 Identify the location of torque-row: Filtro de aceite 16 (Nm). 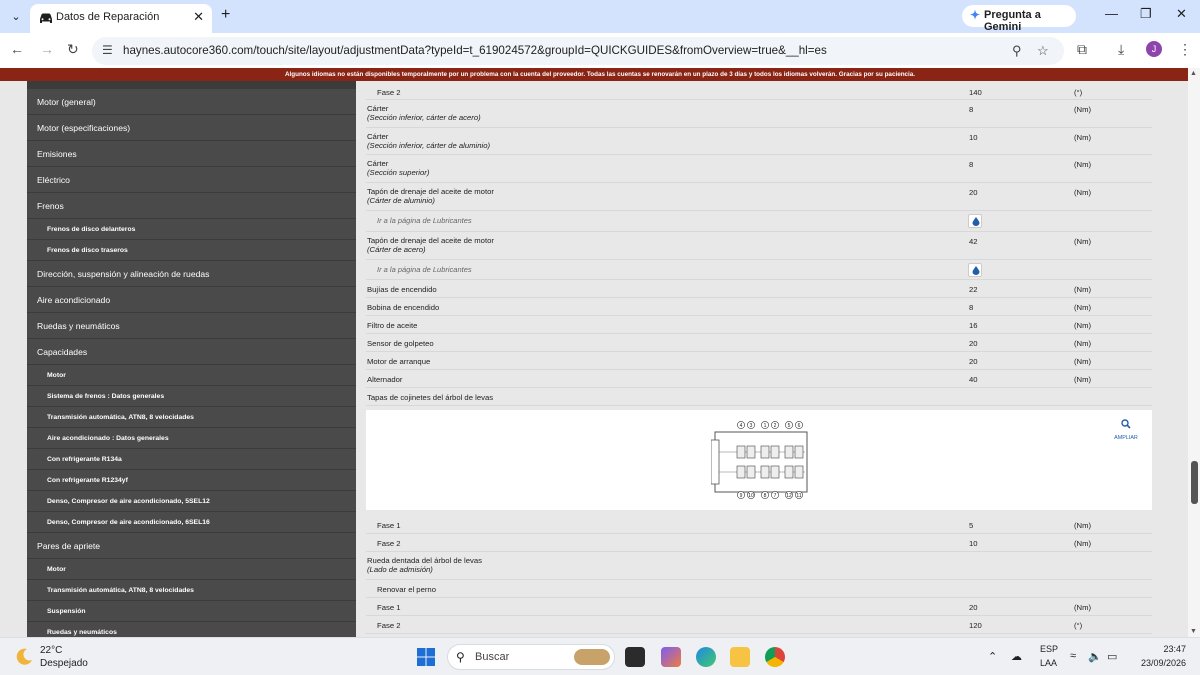
(759, 325).